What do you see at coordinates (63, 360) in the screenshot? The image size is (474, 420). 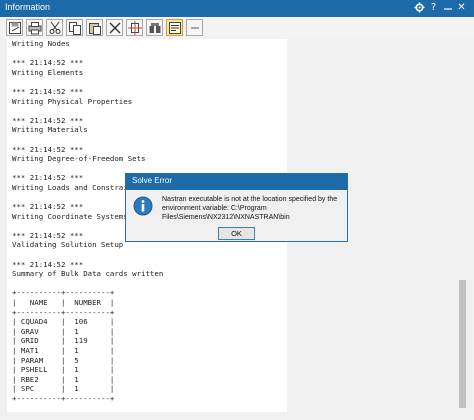 I see `log-line: | PARAM | 5 |` at bounding box center [63, 360].